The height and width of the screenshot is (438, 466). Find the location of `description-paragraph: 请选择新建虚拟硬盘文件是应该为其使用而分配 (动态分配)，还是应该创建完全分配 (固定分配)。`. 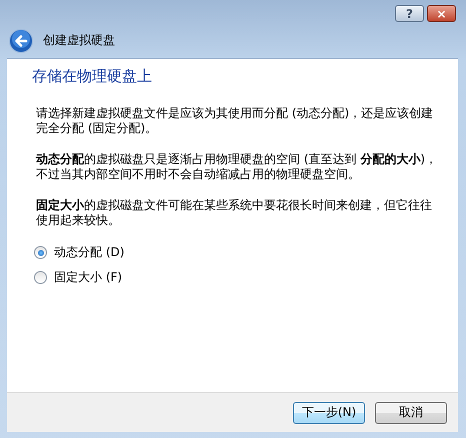

description-paragraph: 请选择新建虚拟硬盘文件是应该为其使用而分配 (动态分配)，还是应该创建完全分配 (固定分配)。 is located at coordinates (235, 121).